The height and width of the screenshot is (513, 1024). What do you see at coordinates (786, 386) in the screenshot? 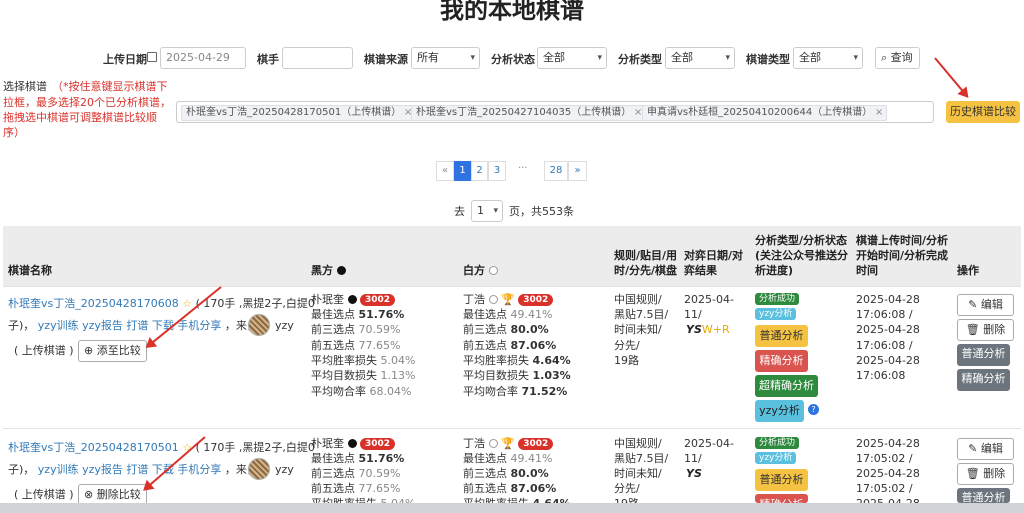
I see `super-precise-analysis-button: 超精确分析` at bounding box center [786, 386].